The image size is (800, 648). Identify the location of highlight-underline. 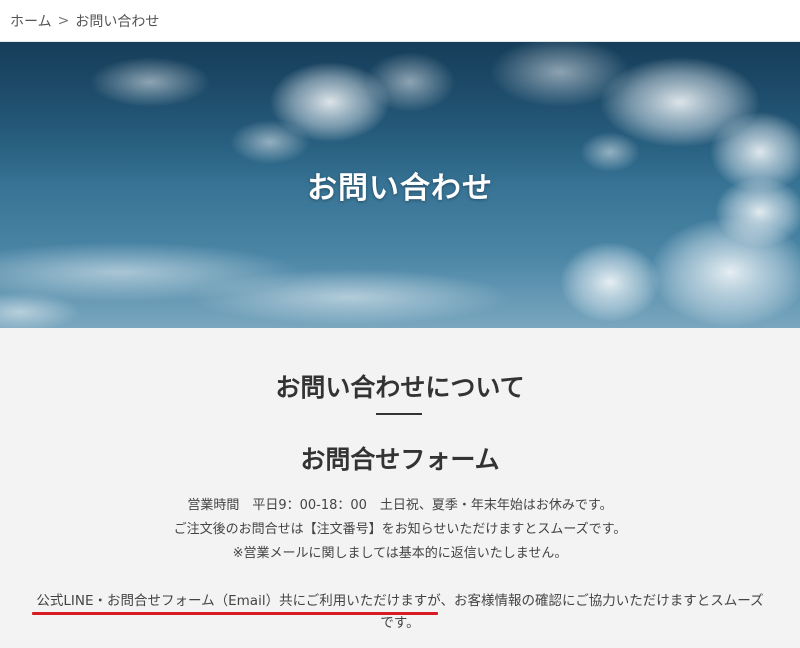
(235, 613).